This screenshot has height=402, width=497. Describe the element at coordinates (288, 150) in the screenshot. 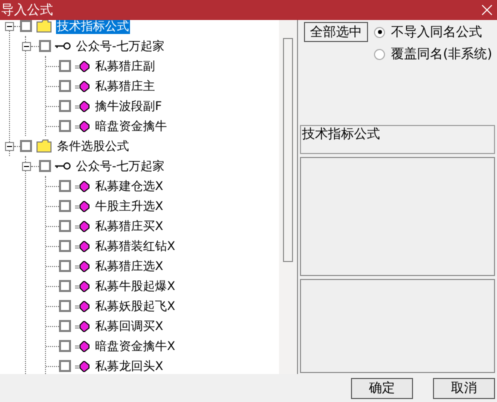

I see `scrollbar-thumb` at that location.